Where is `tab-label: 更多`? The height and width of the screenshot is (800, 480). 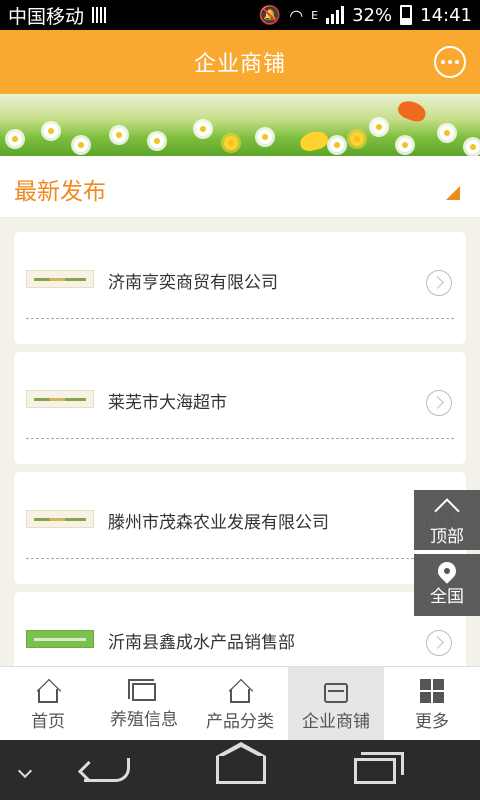
tab-label: 更多 is located at coordinates (432, 722).